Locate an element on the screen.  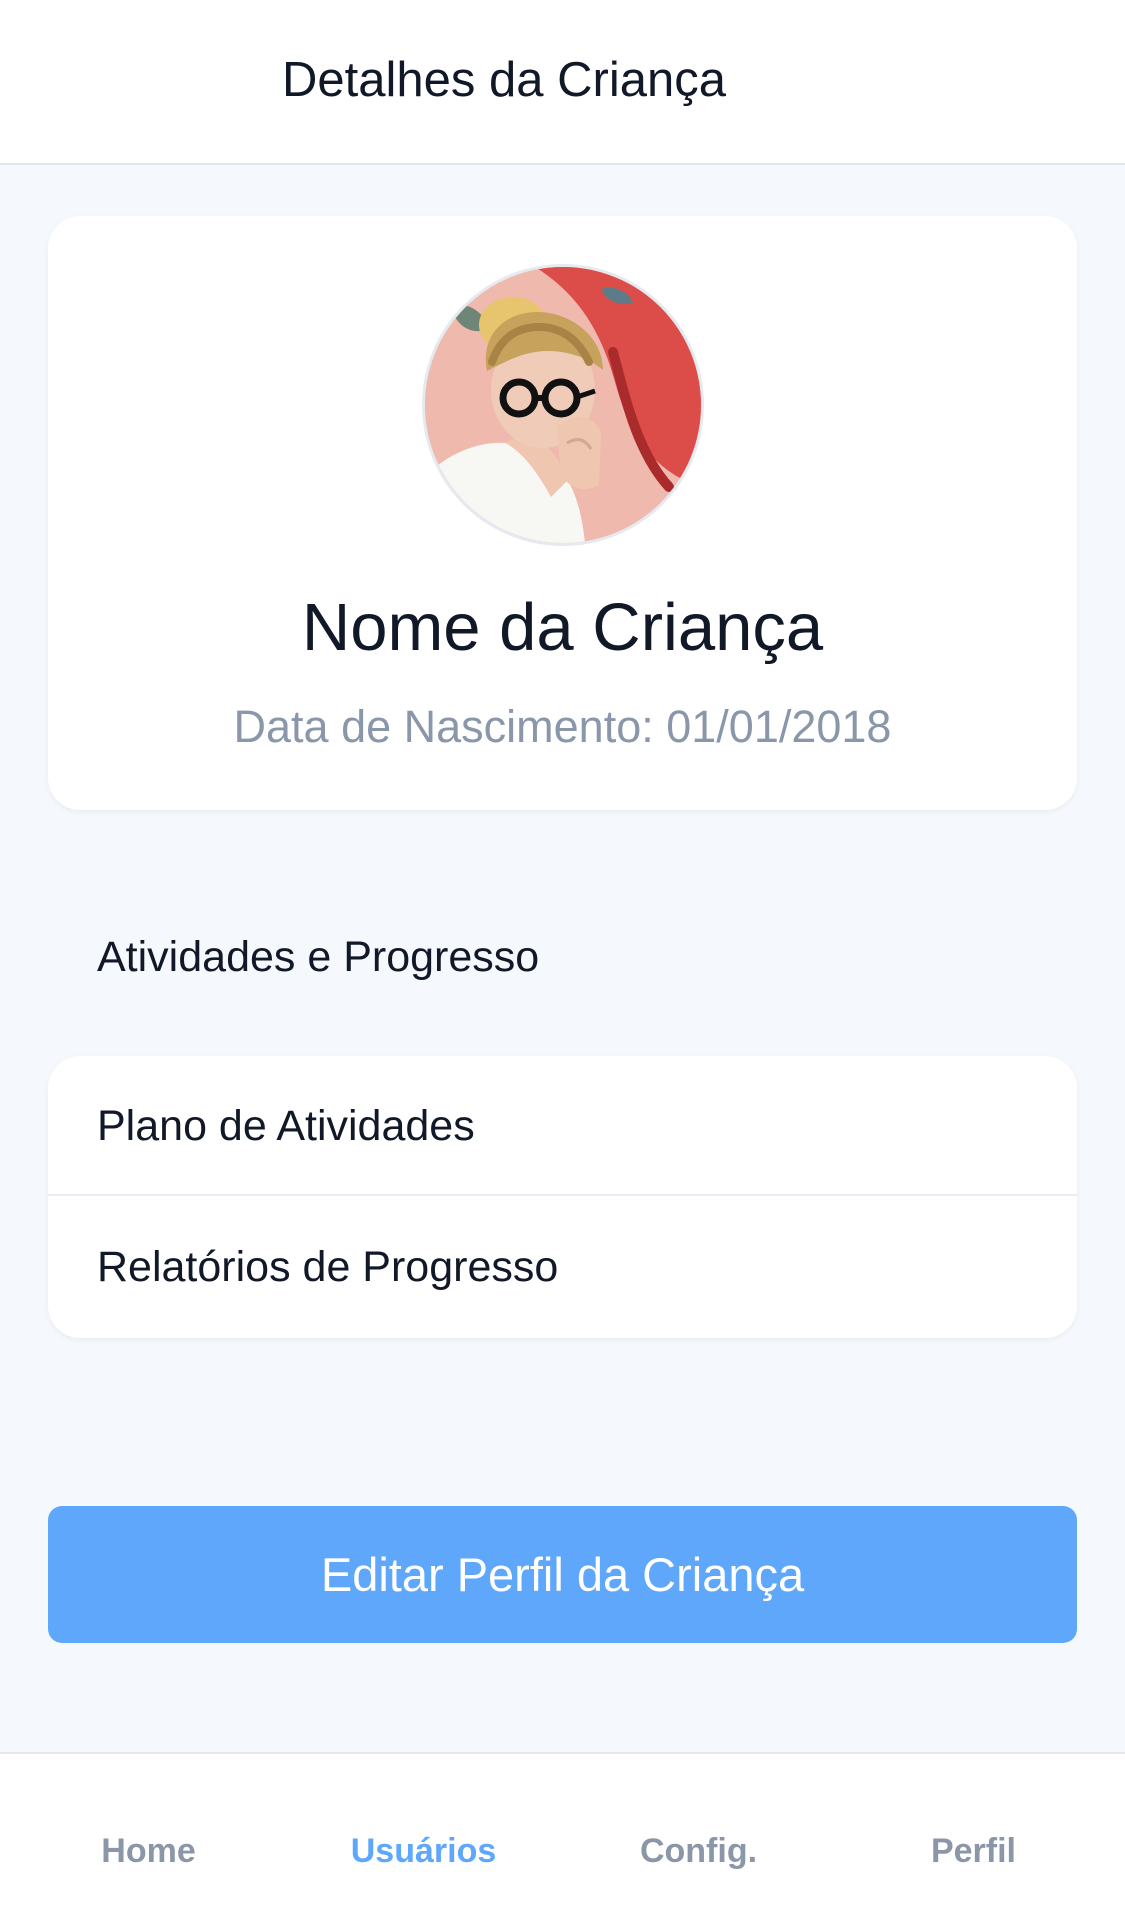
nav-profile-label: Perfil is located at coordinates (973, 1851).